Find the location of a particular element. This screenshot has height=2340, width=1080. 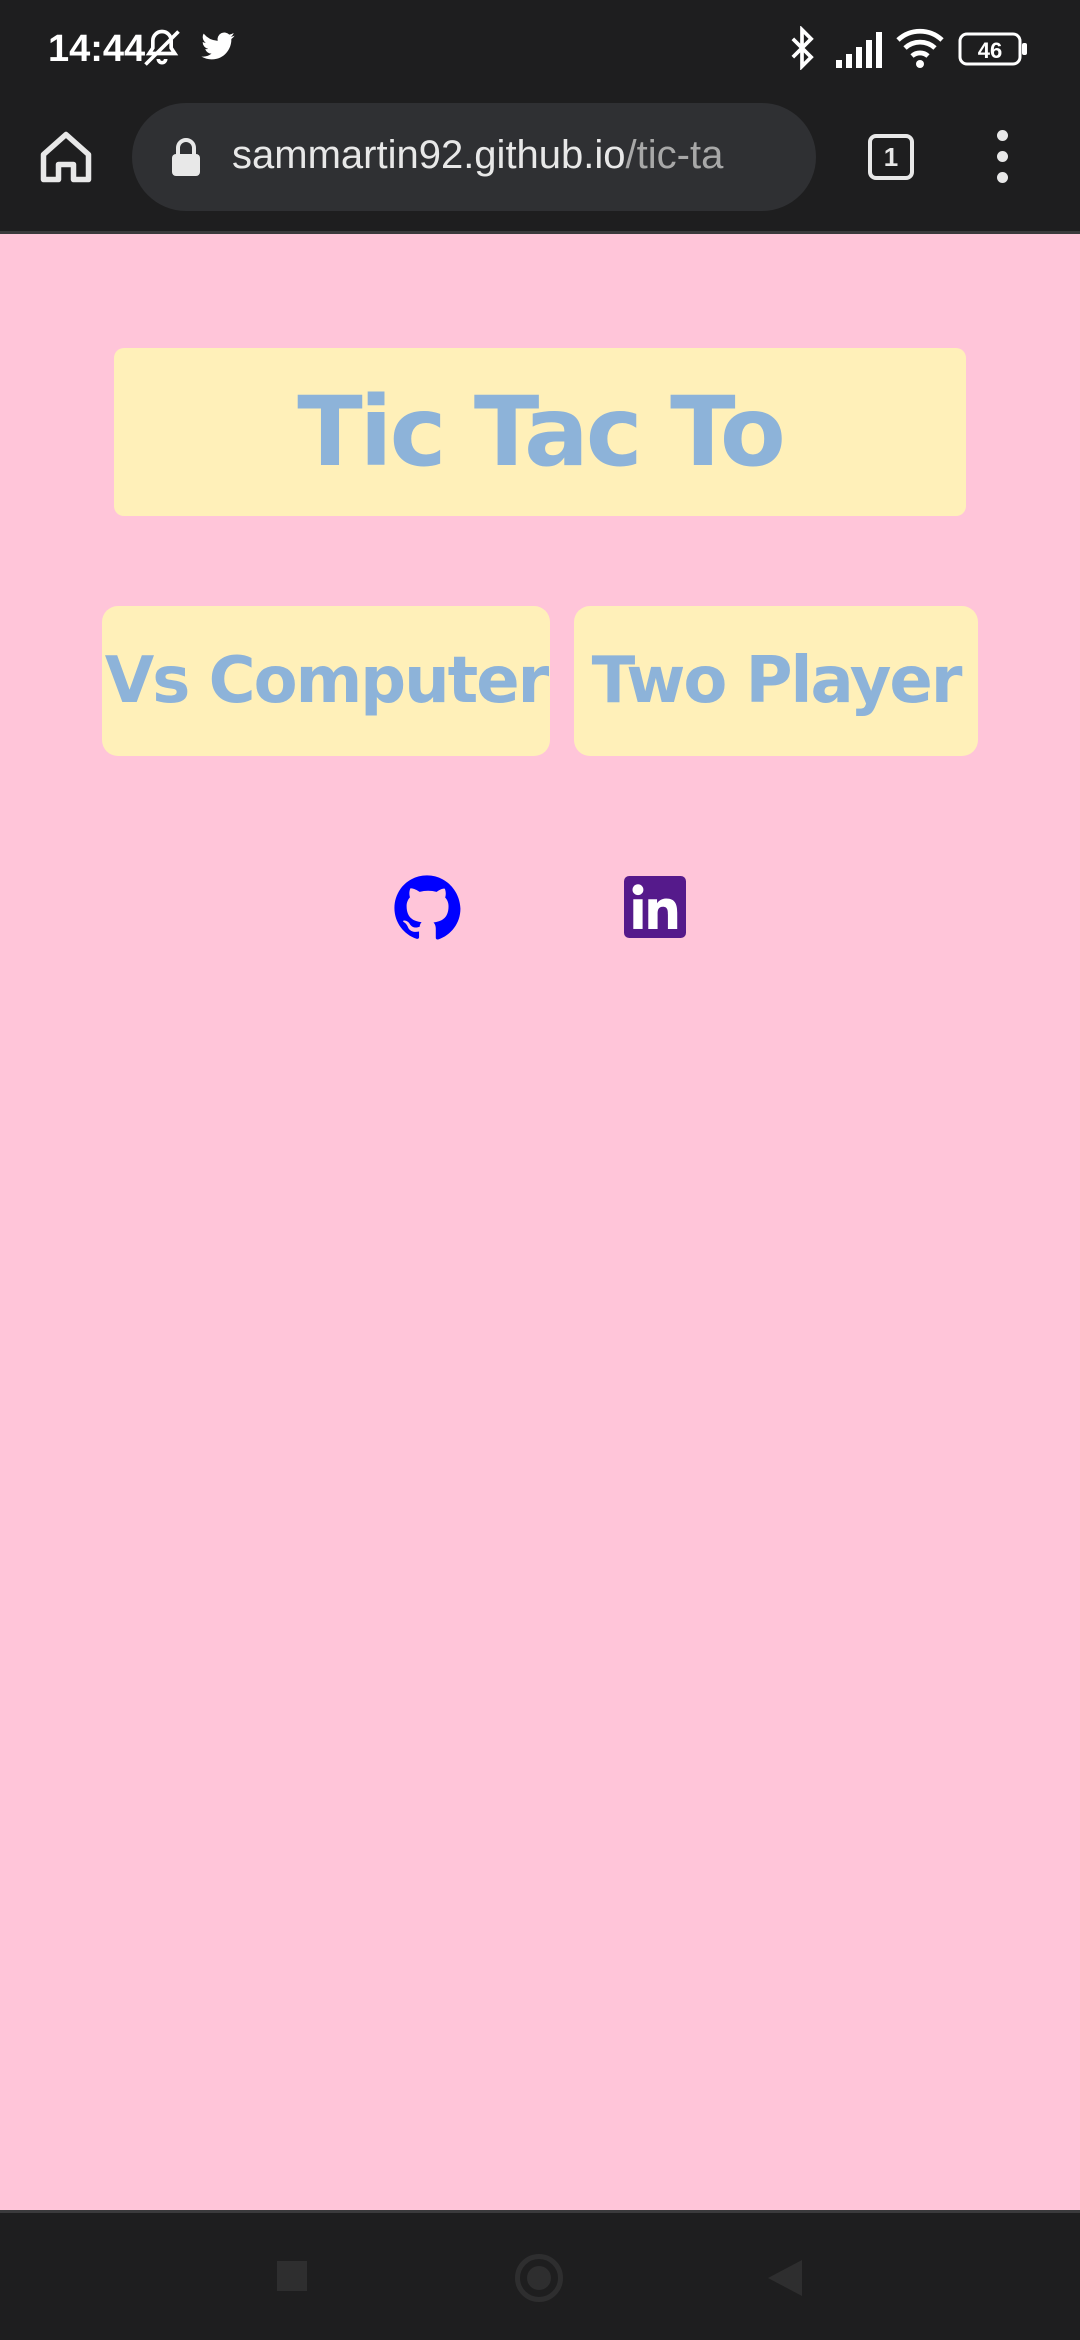

github-link is located at coordinates (427, 908).